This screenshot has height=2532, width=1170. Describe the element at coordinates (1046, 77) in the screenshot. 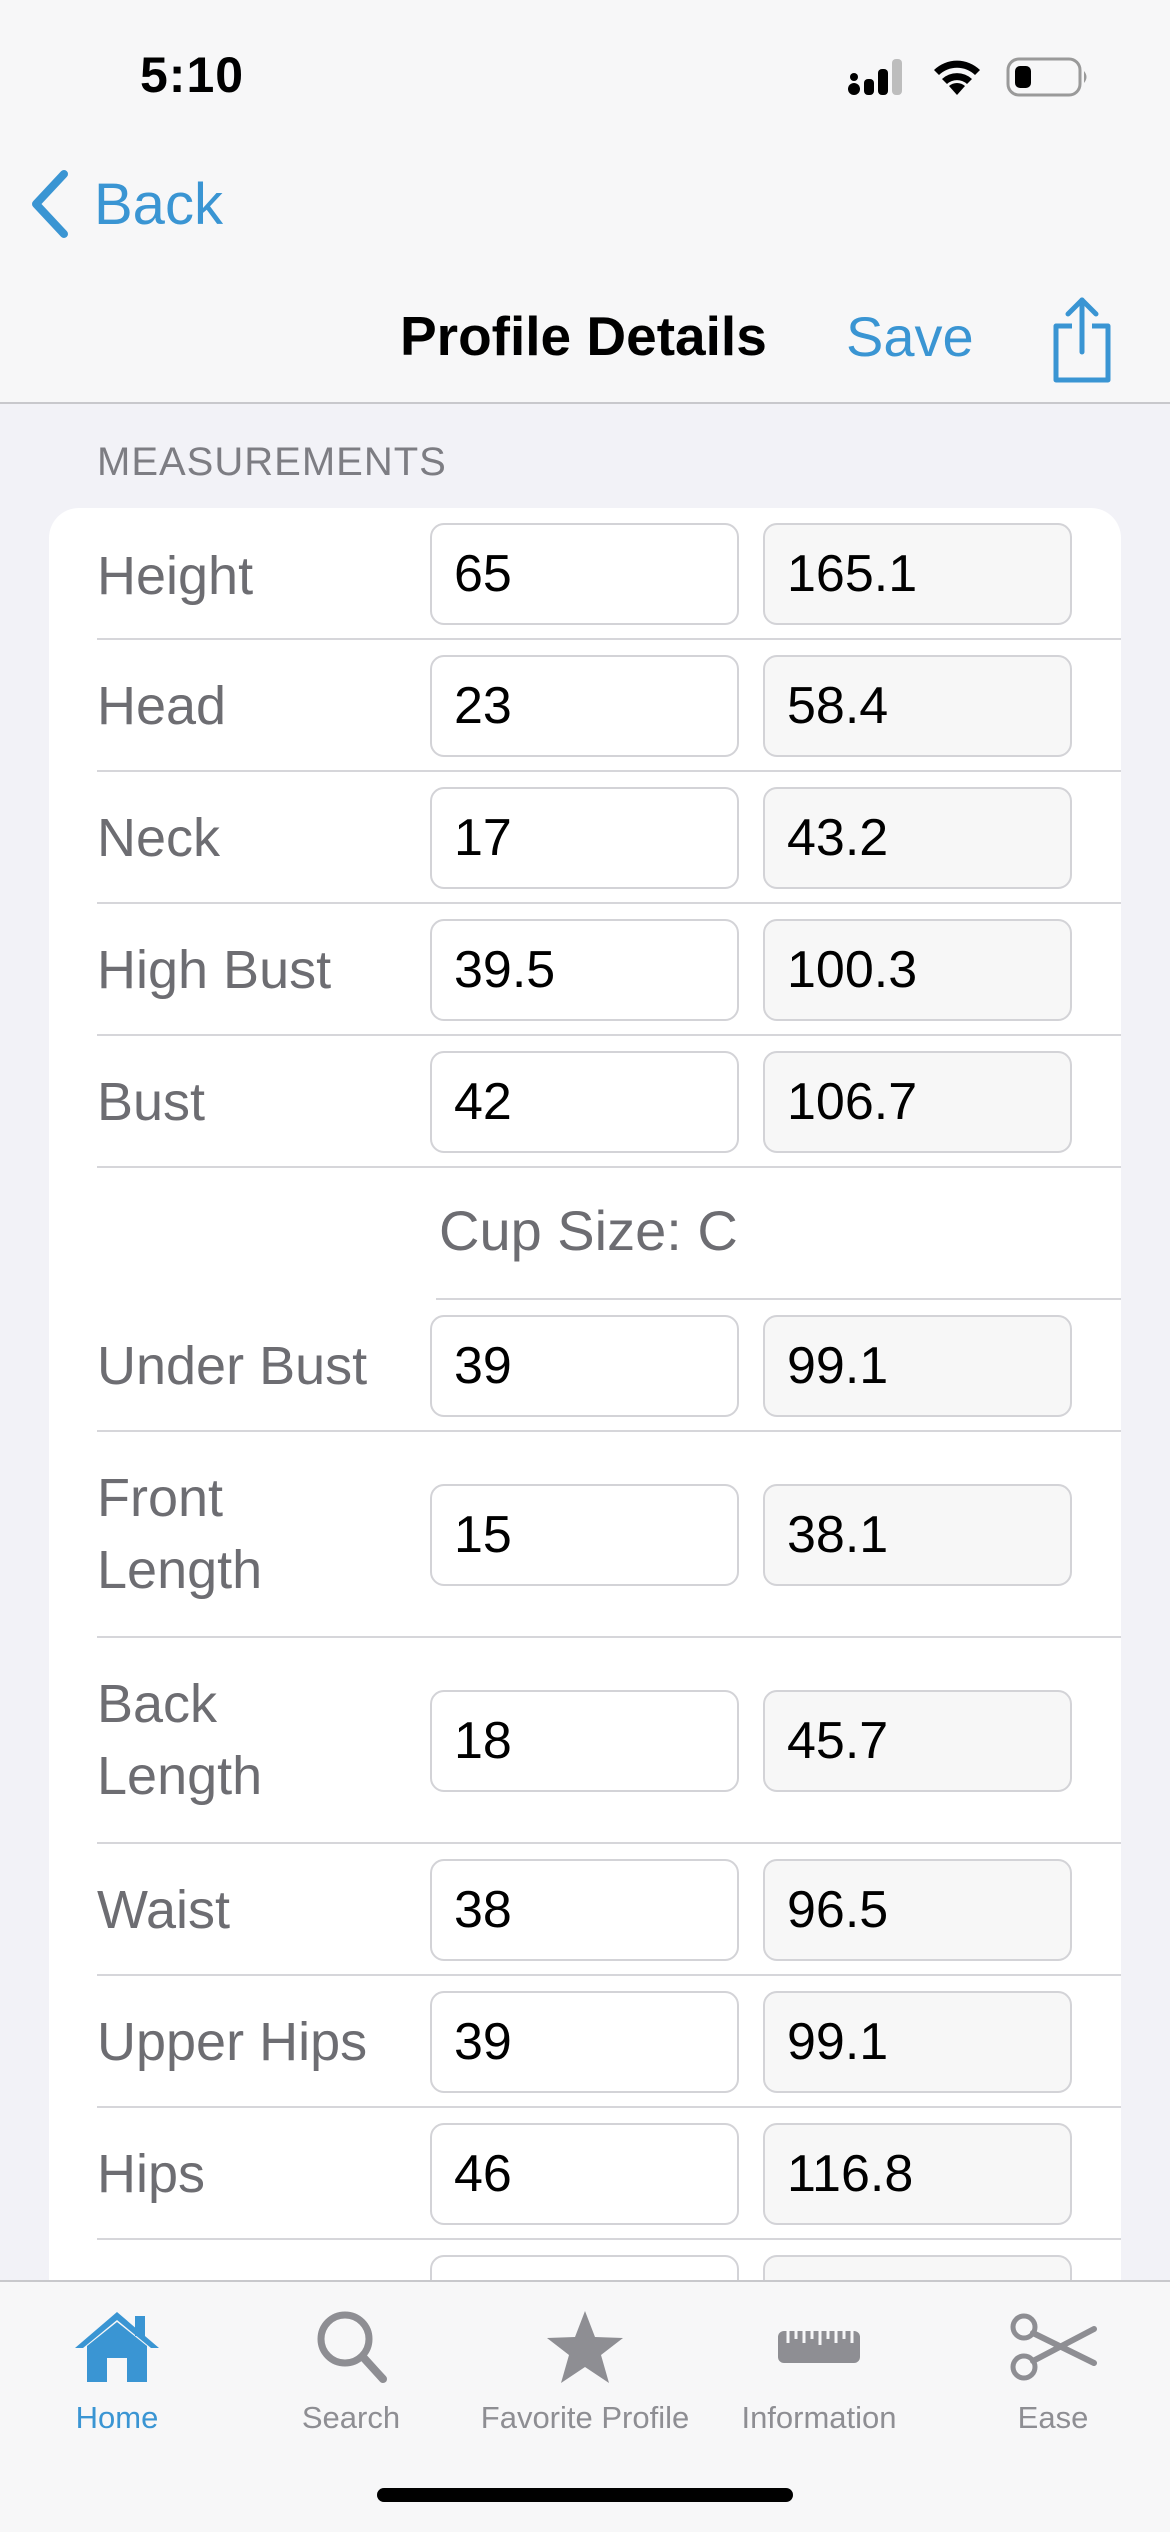

I see `battery-icon` at that location.